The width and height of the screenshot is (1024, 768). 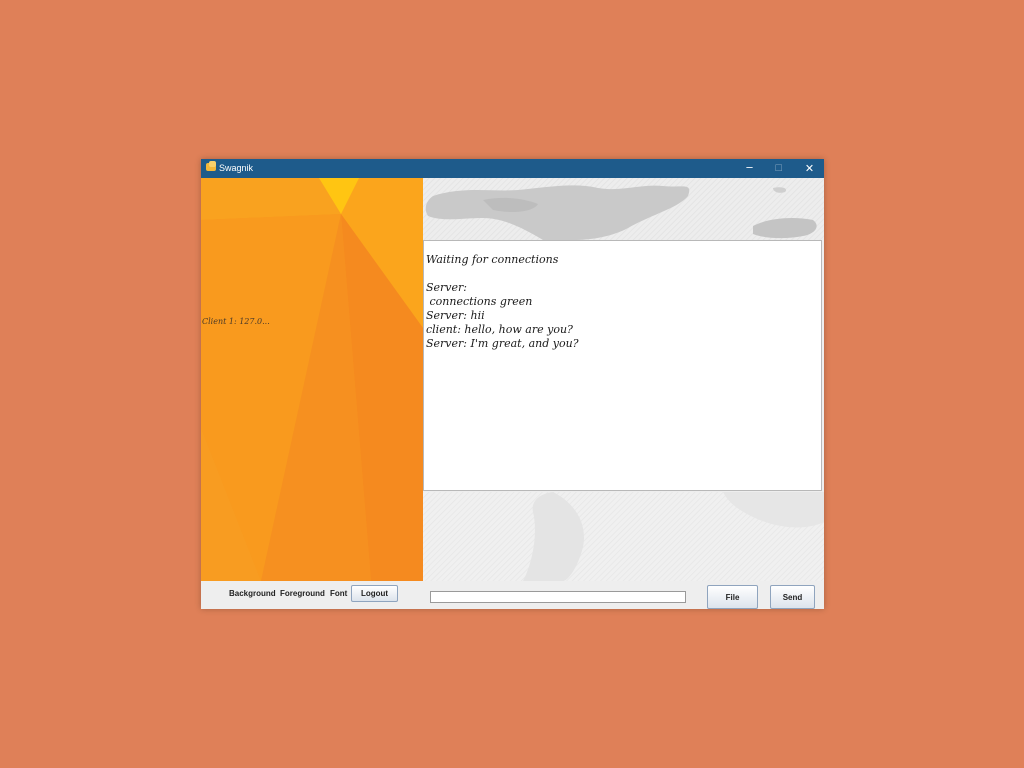 I want to click on chat-message: Server:, so click(x=446, y=287).